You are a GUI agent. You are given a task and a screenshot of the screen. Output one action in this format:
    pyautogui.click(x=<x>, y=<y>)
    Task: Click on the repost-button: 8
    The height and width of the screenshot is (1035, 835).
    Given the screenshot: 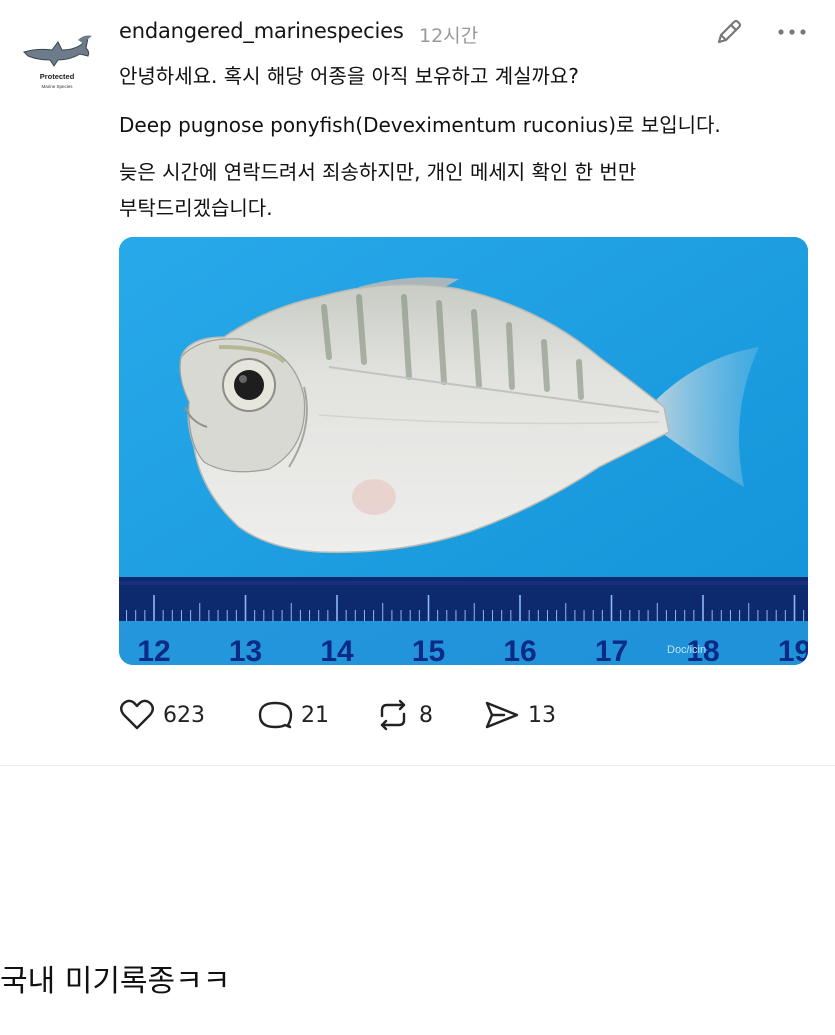 What is the action you would take?
    pyautogui.click(x=403, y=715)
    